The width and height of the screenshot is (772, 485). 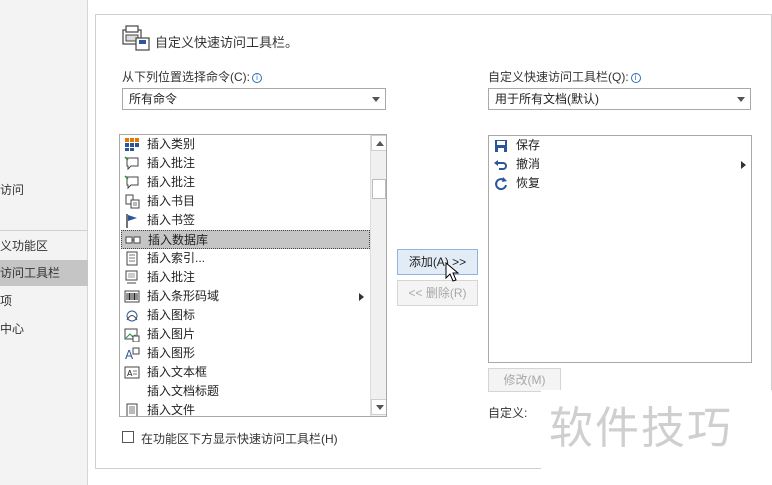 What do you see at coordinates (132, 354) in the screenshot?
I see `shapes-icon: A` at bounding box center [132, 354].